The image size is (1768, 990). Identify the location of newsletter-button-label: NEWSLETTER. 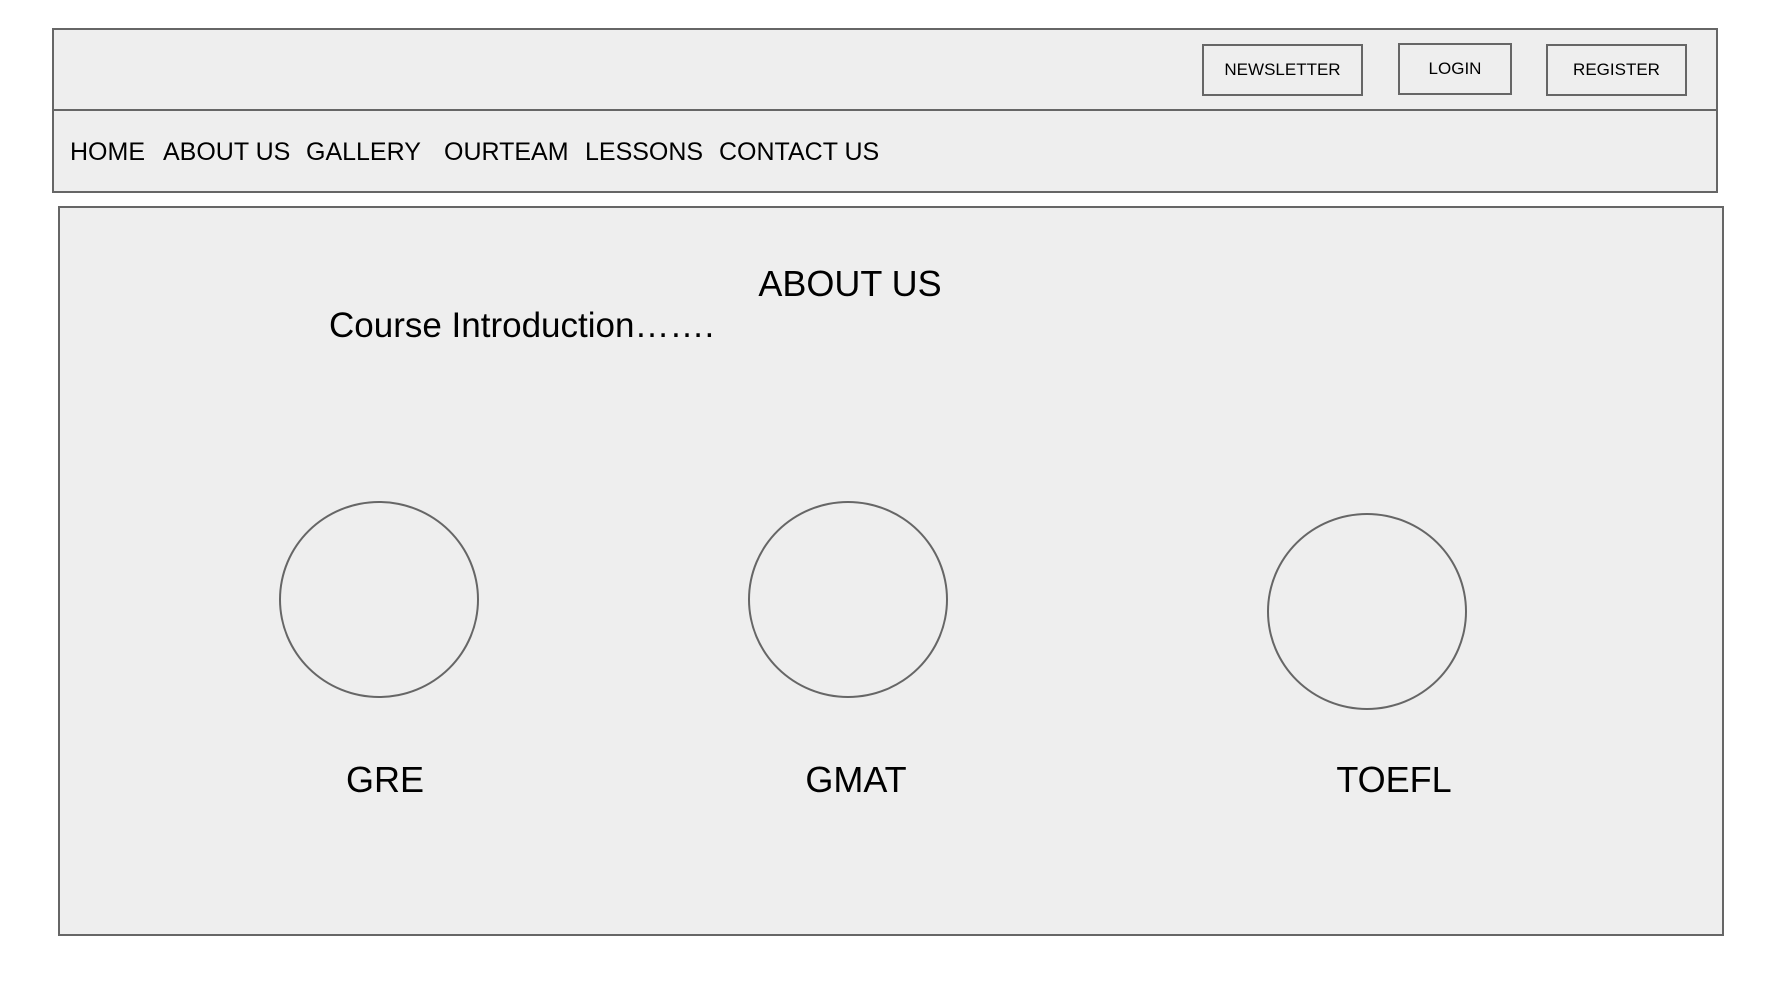
(1282, 69).